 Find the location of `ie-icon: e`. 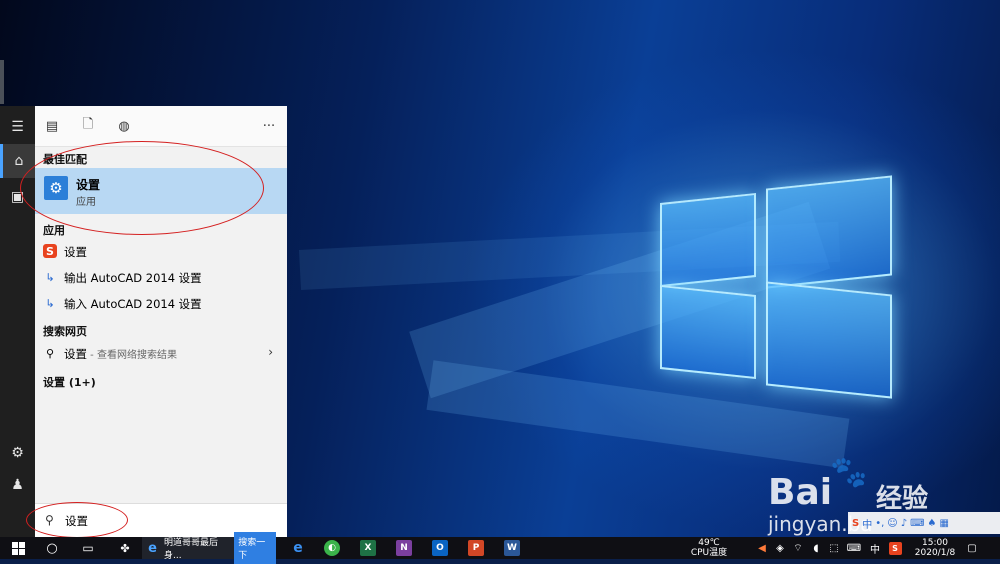

ie-icon: e is located at coordinates (152, 548).